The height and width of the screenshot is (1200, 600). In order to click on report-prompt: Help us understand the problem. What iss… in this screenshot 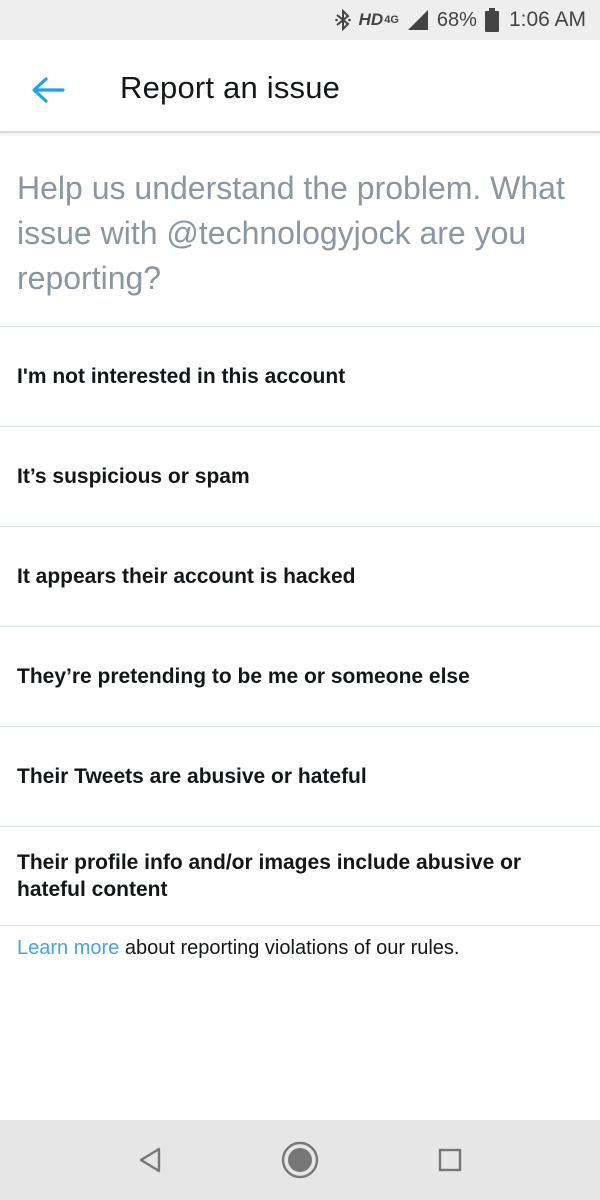, I will do `click(291, 233)`.